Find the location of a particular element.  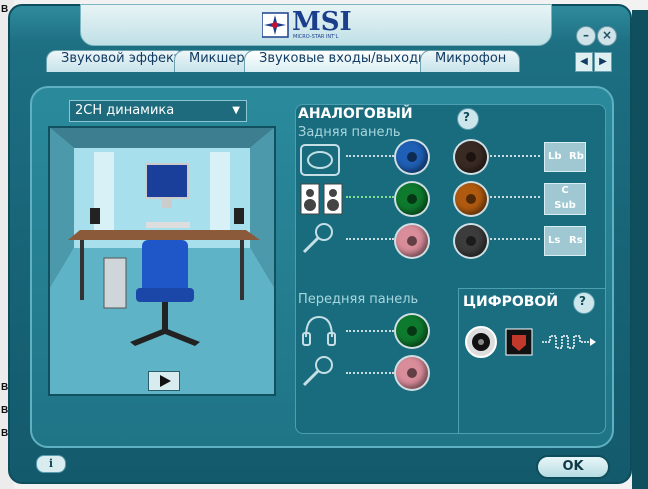

channel-label: Rb is located at coordinates (576, 156).